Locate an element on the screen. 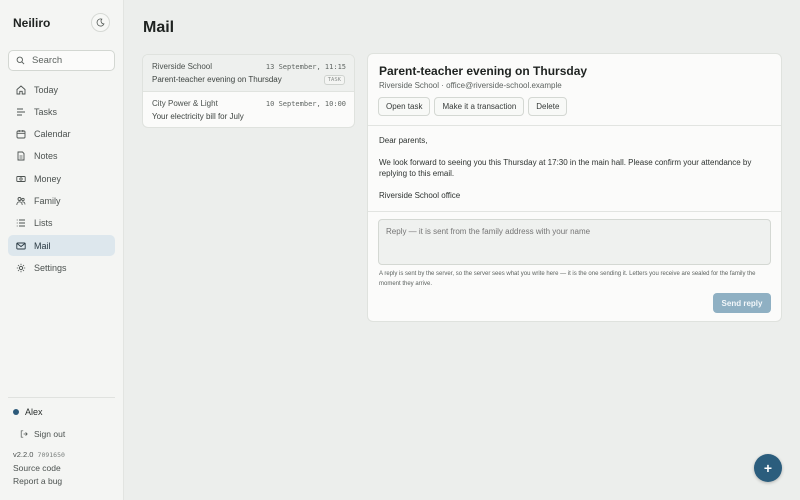 The width and height of the screenshot is (800, 500). home-icon is located at coordinates (21, 89).